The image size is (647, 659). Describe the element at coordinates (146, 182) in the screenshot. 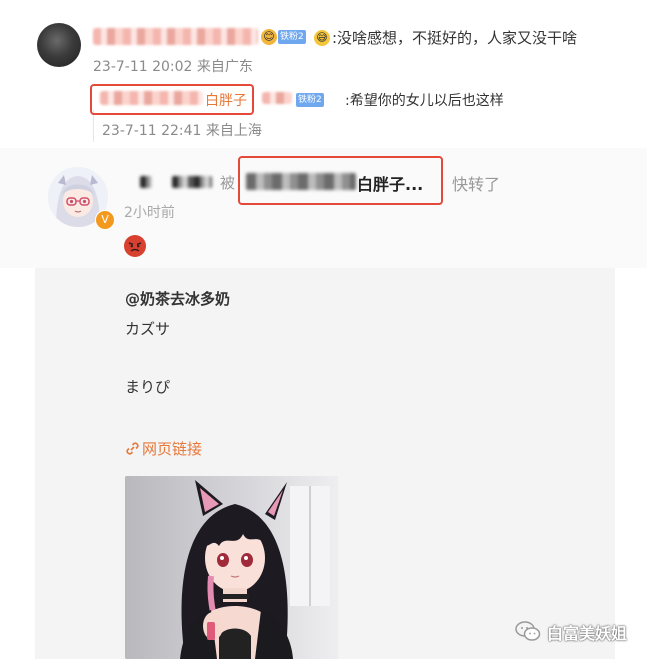

I see `repost-name-redacted-a` at that location.